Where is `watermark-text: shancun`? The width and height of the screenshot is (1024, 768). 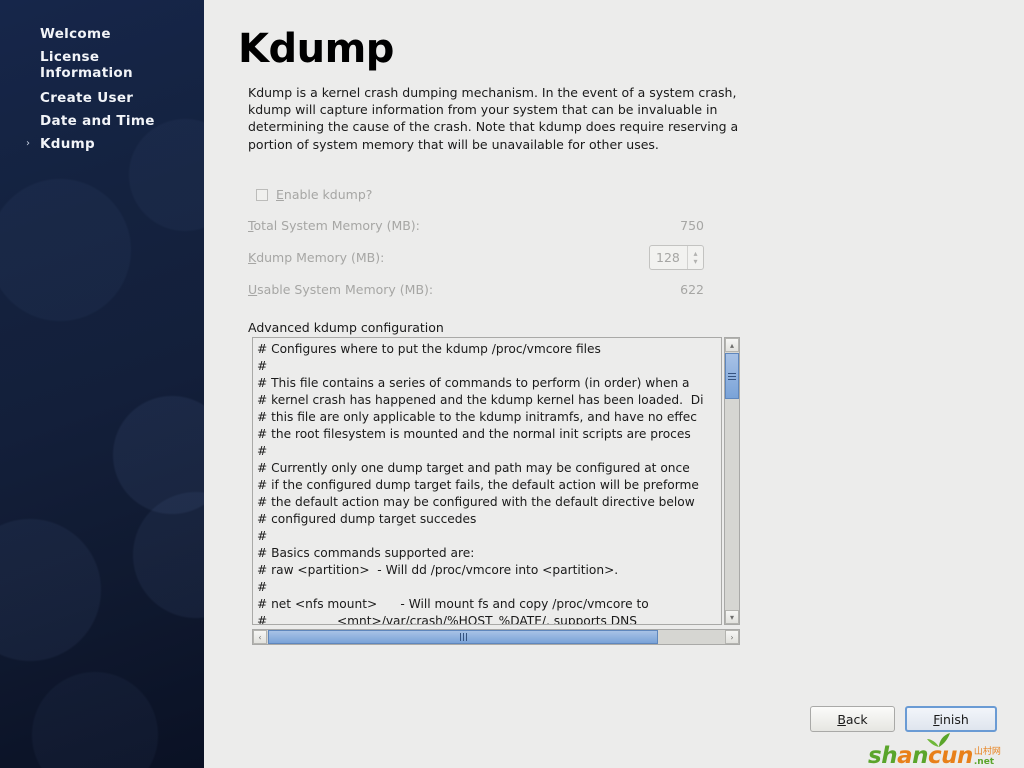
watermark-text: shancun is located at coordinates (920, 756).